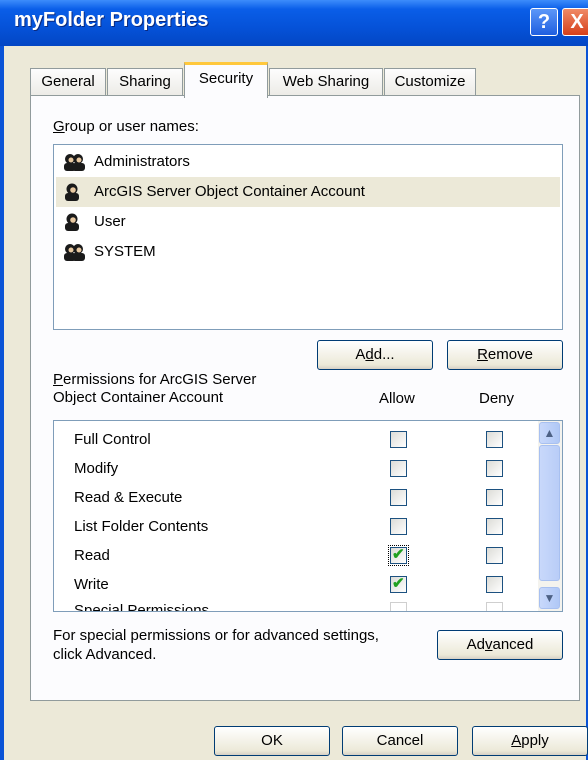 This screenshot has height=771, width=588. Describe the element at coordinates (549, 433) in the screenshot. I see `scroll-up-icon: ▲` at that location.